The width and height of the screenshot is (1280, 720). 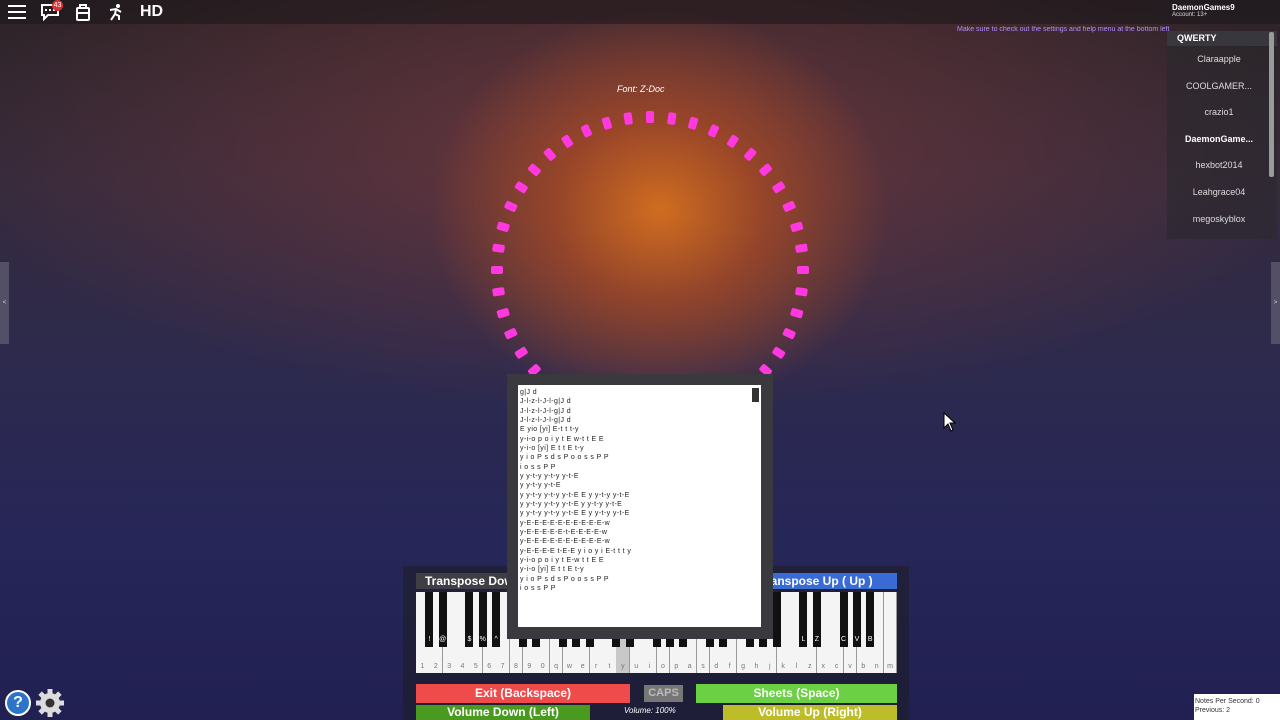 I want to click on gear-icon, so click(x=50, y=703).